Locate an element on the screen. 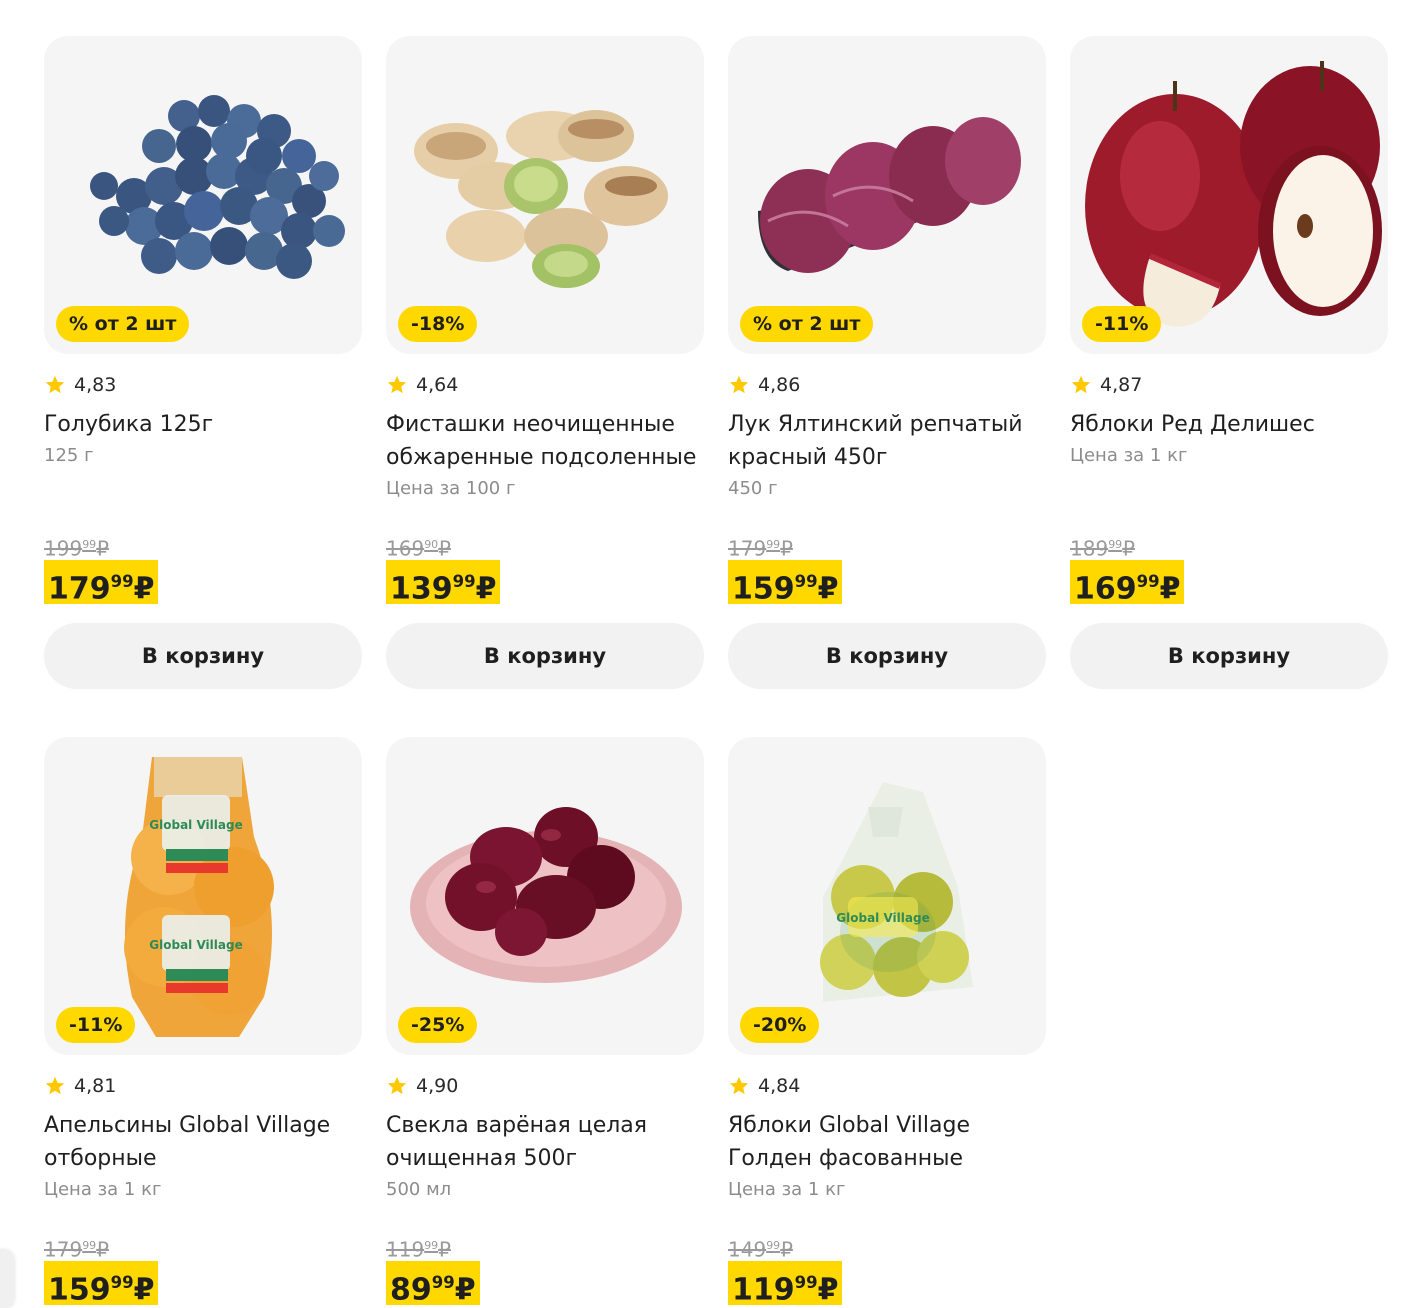 The height and width of the screenshot is (1308, 1408). discount-badge: -25% is located at coordinates (438, 1025).